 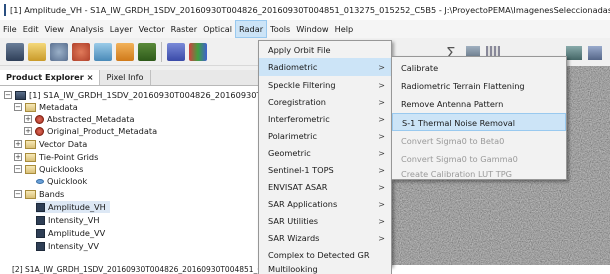 I want to click on menu-apply-orbit-file: Apply Orbit File, so click(x=325, y=50).